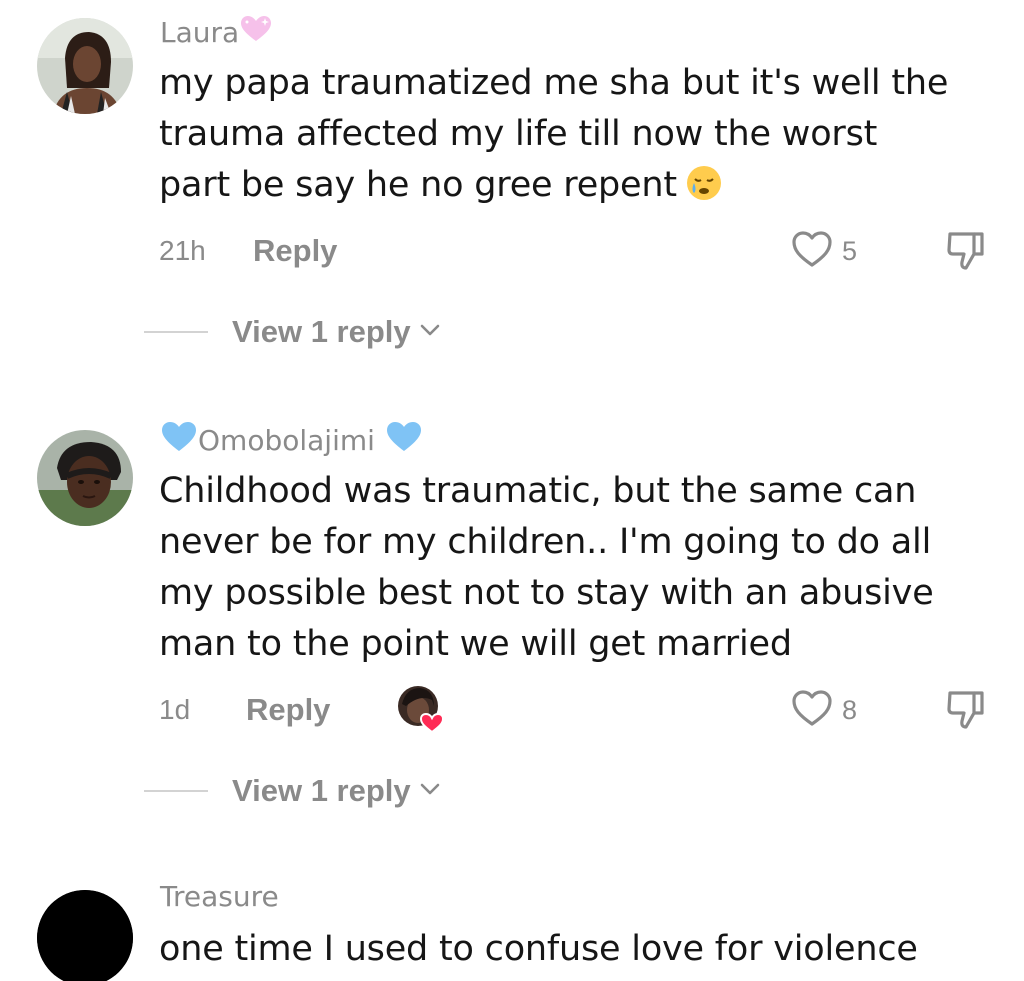 The height and width of the screenshot is (981, 1024). I want to click on like-button: 5, so click(823, 251).